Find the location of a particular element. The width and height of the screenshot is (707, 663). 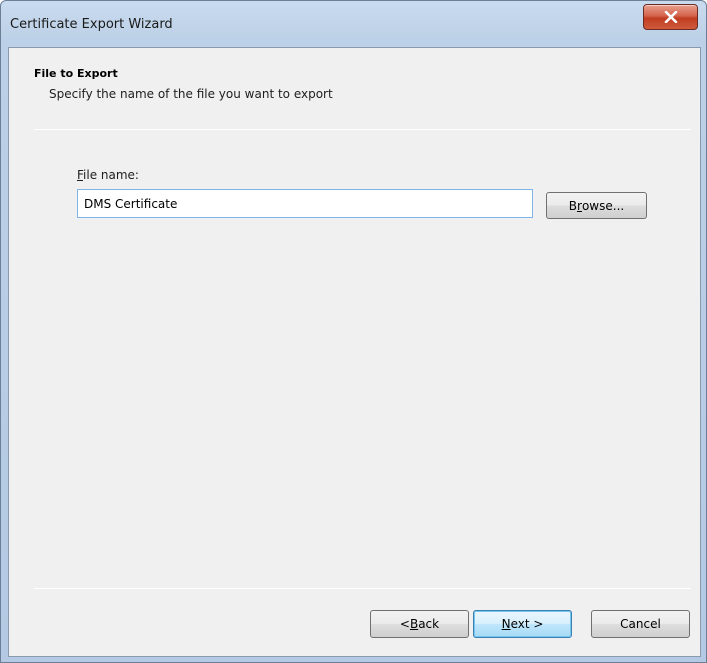

back-button: < Back is located at coordinates (419, 624).